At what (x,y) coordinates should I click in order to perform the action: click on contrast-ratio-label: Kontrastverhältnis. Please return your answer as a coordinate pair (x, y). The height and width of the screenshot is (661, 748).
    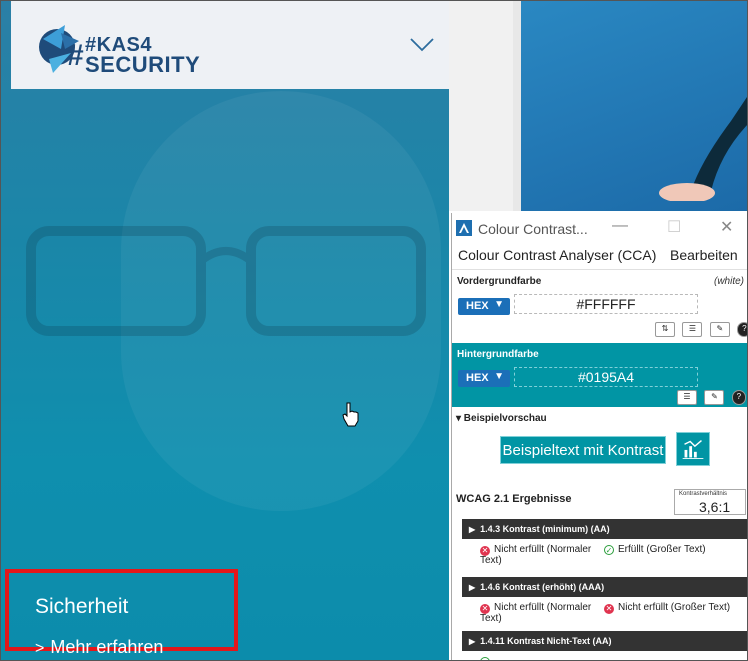
    Looking at the image, I should click on (703, 494).